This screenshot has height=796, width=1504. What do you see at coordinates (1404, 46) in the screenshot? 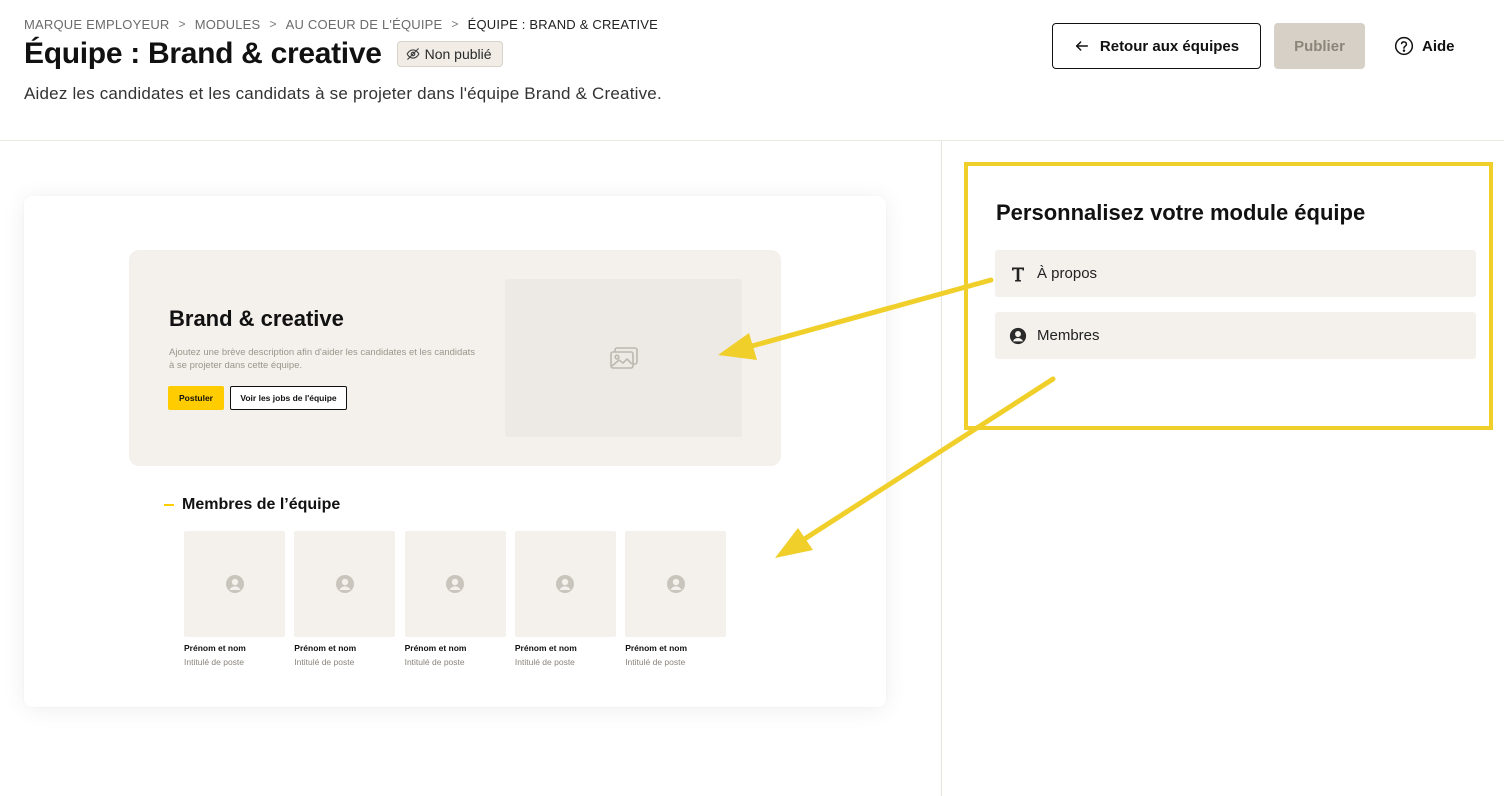
I see `help-circle-icon` at bounding box center [1404, 46].